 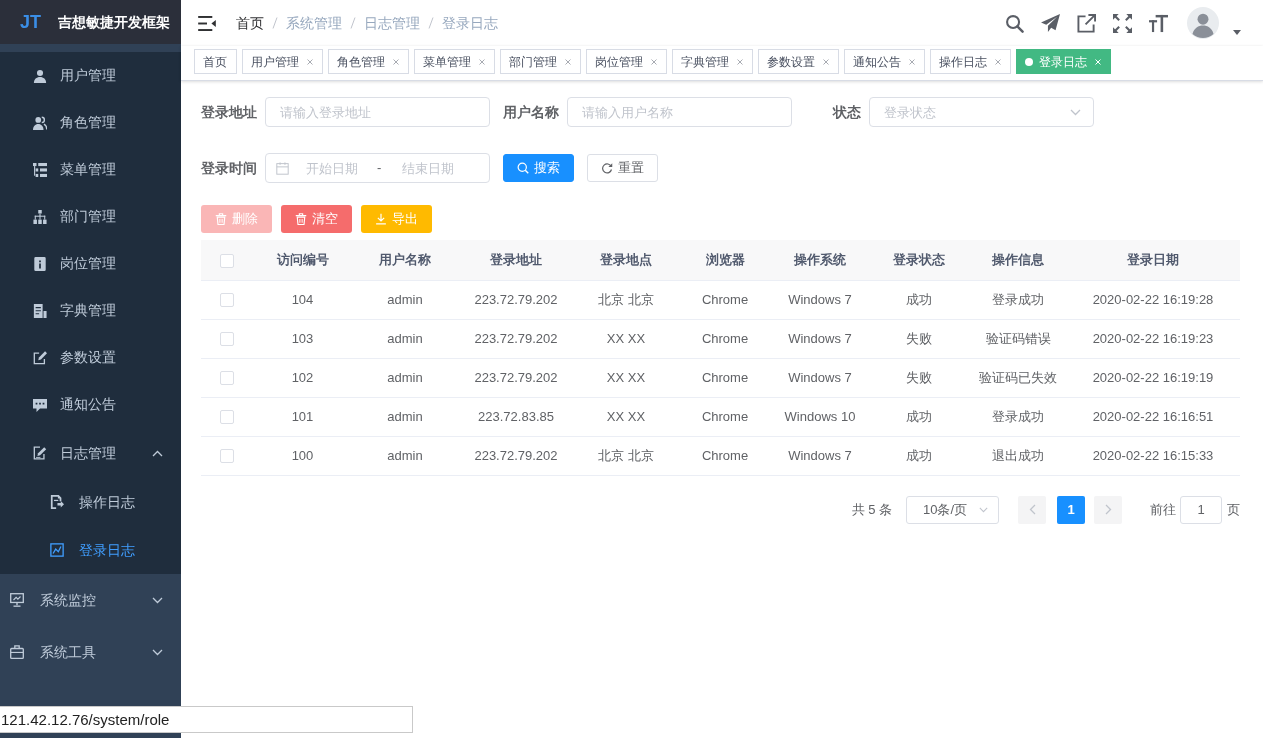 I want to click on external-link-icon, so click(x=1086, y=23).